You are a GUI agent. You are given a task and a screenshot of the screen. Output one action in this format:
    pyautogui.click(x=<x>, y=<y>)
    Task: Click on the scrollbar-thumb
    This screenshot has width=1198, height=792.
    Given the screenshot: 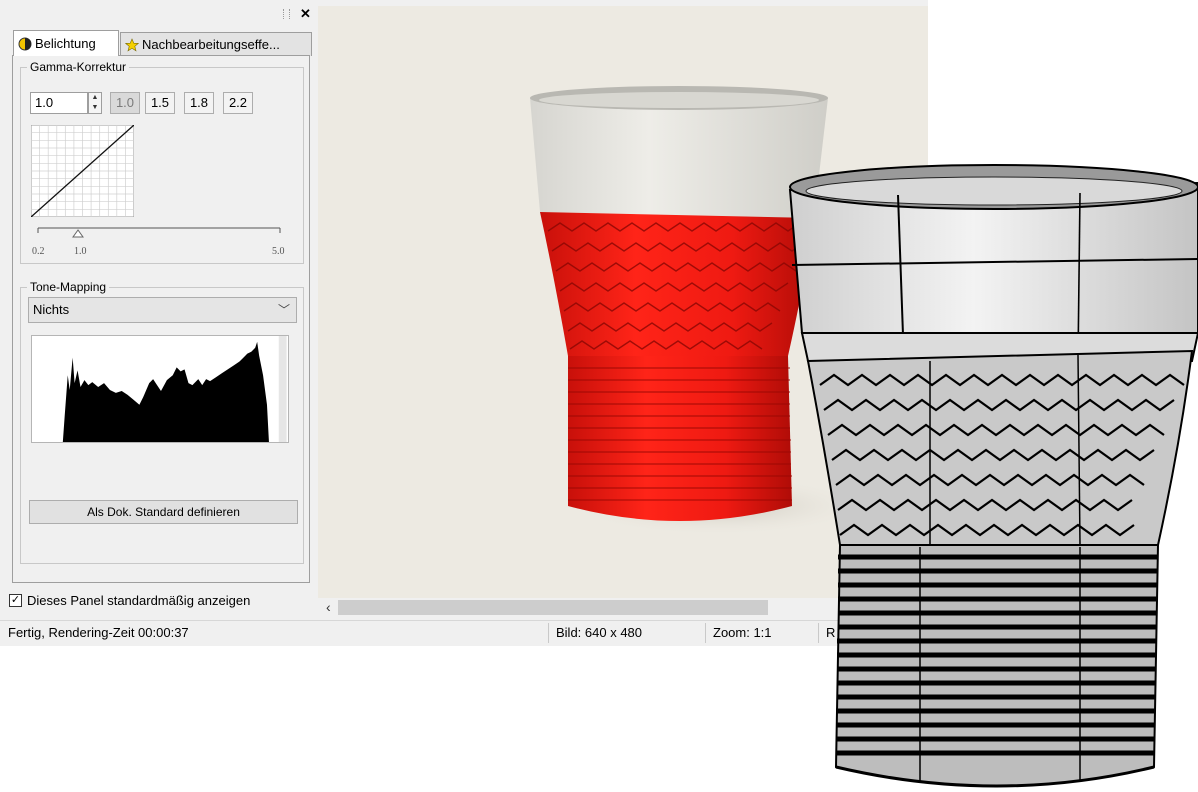 What is the action you would take?
    pyautogui.click(x=553, y=607)
    